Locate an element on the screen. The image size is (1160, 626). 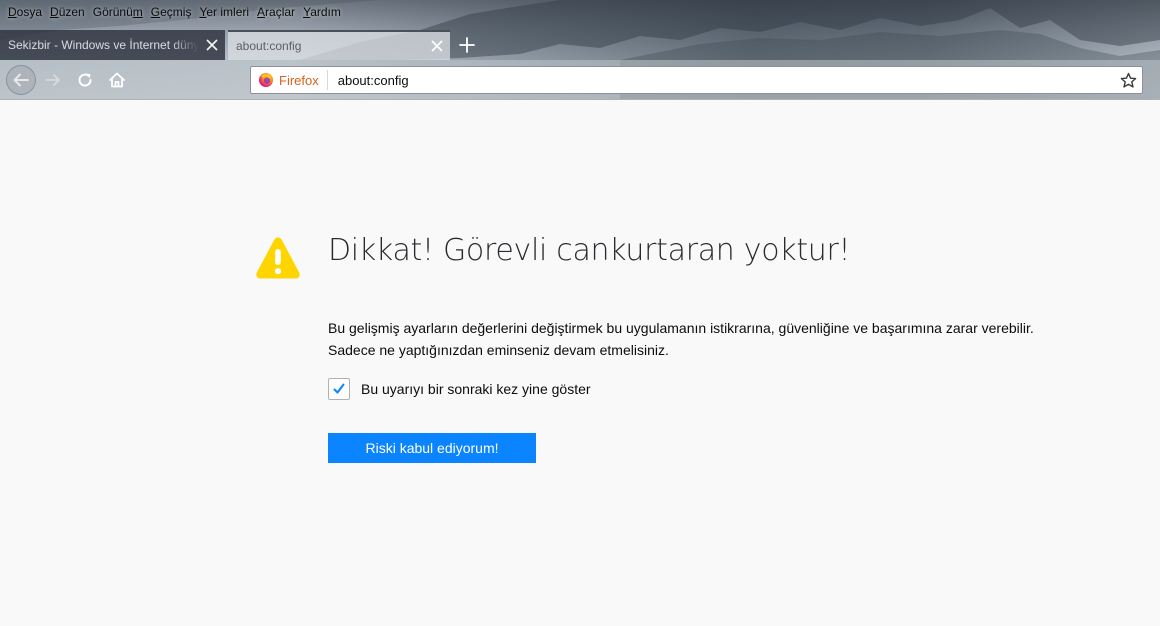
forward-arrow-icon is located at coordinates (52, 80).